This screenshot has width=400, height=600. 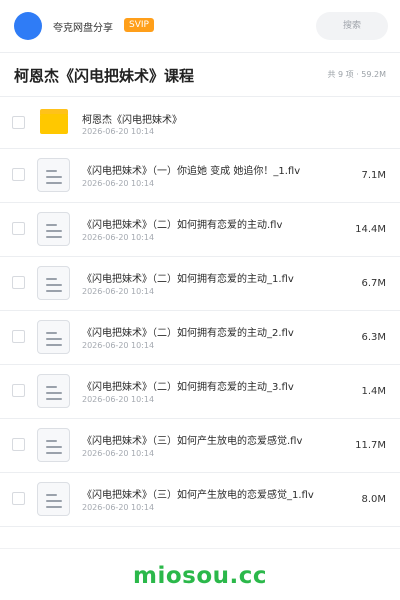 What do you see at coordinates (191, 171) in the screenshot?
I see `item-name: 《闪电把妹术》（一）你追她 变成 她追你！_1.flv` at bounding box center [191, 171].